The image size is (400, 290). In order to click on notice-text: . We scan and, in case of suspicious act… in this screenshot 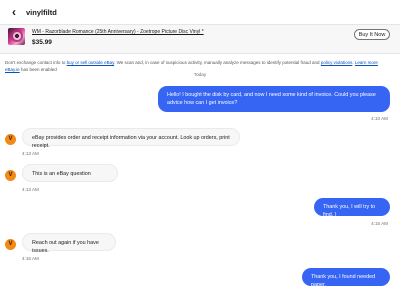, I will do `click(217, 62)`.